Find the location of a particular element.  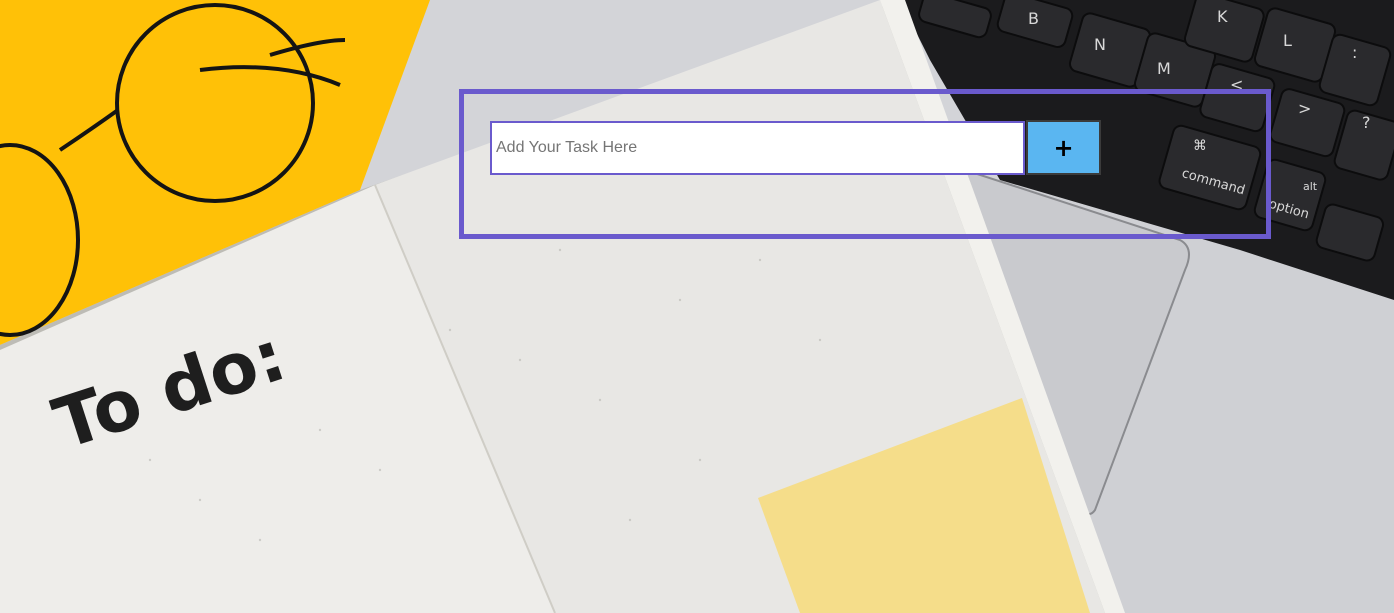

task-input is located at coordinates (757, 148).